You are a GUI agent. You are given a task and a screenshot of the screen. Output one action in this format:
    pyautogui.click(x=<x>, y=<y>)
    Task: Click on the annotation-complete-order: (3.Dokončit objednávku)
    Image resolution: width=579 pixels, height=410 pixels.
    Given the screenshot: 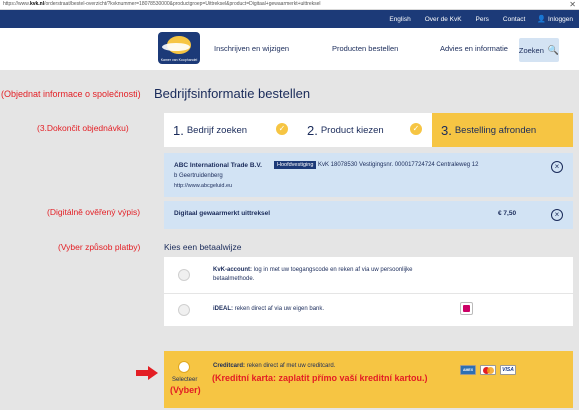 What is the action you would take?
    pyautogui.click(x=83, y=128)
    